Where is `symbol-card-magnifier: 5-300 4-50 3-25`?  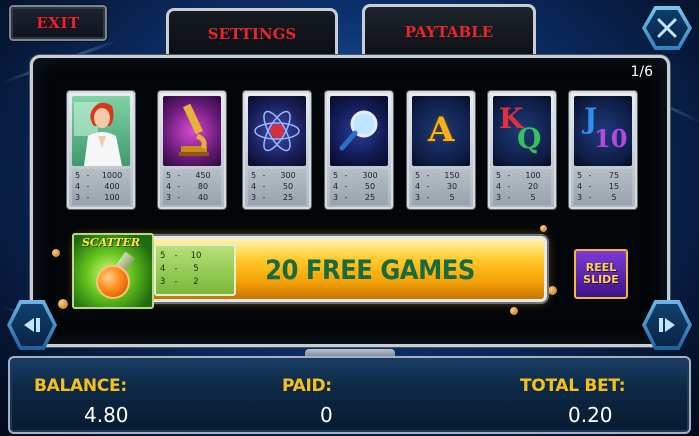
symbol-card-magnifier: 5-300 4-50 3-25 is located at coordinates (359, 150).